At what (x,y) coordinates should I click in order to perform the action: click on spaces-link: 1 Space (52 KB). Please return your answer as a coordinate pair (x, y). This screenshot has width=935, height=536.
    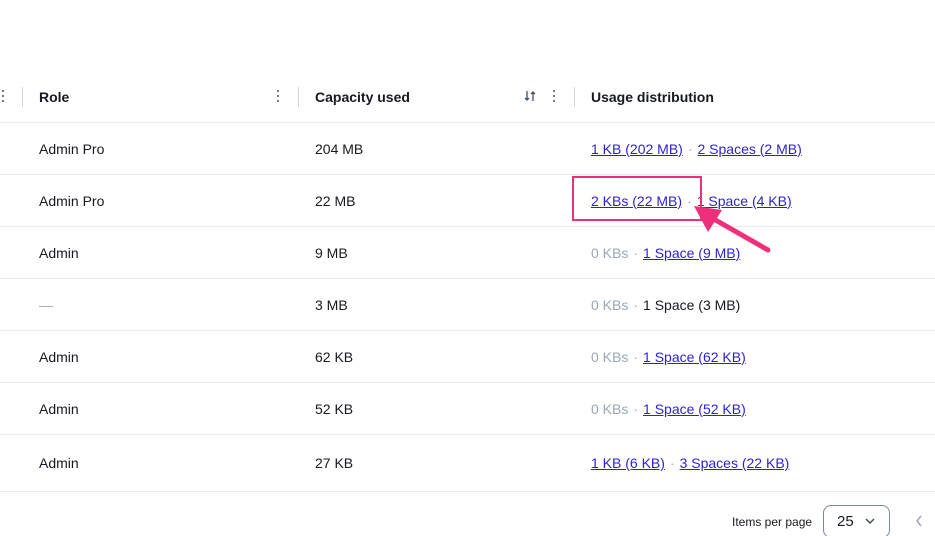
    Looking at the image, I should click on (694, 409).